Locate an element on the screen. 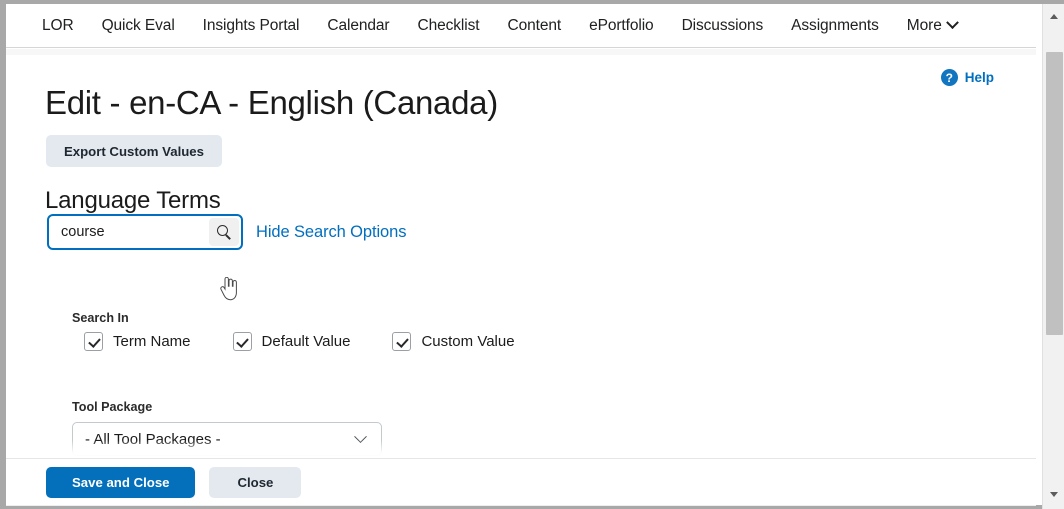 Image resolution: width=1064 pixels, height=509 pixels. scrollbar-down-button is located at coordinates (1053, 494).